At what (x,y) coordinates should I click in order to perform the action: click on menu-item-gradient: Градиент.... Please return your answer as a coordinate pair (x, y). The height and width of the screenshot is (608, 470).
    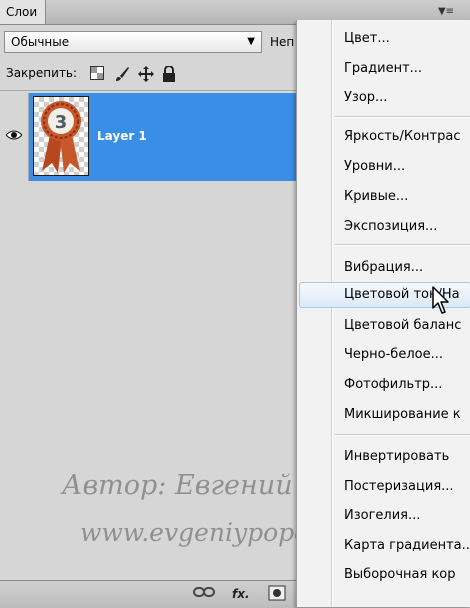
    Looking at the image, I should click on (383, 69).